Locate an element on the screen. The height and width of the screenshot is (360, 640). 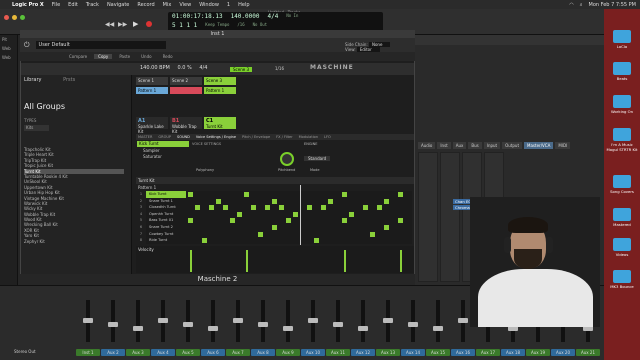
menu-view: View is located at coordinates (185, 5).